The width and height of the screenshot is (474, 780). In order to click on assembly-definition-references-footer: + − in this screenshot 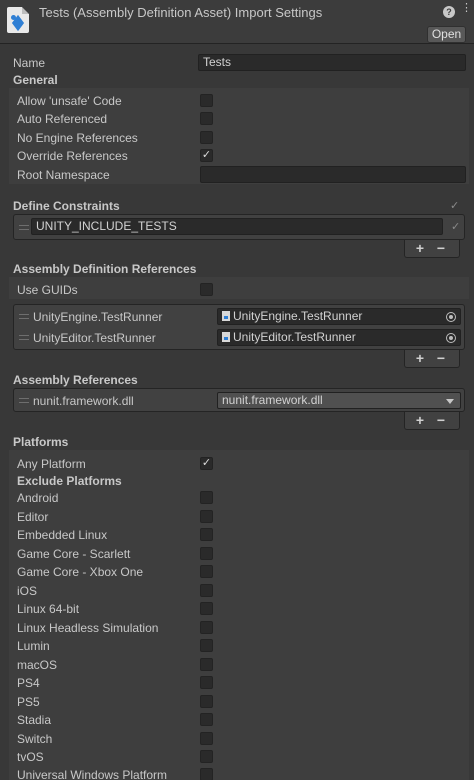, I will do `click(432, 359)`.